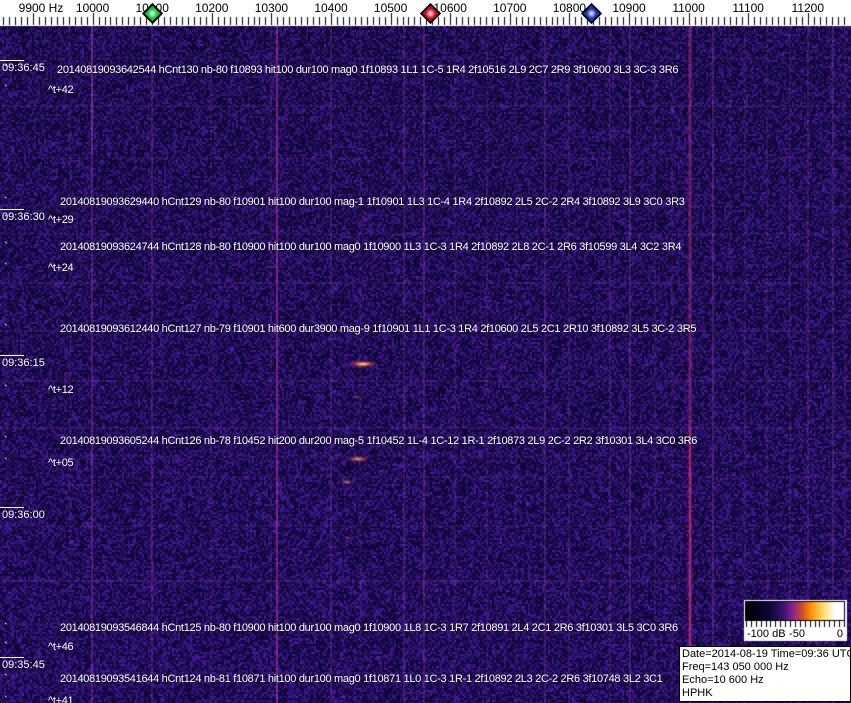 This screenshot has height=703, width=851. Describe the element at coordinates (735, 667) in the screenshot. I see `info-frequency: Freq=143 050 000 Hz` at that location.